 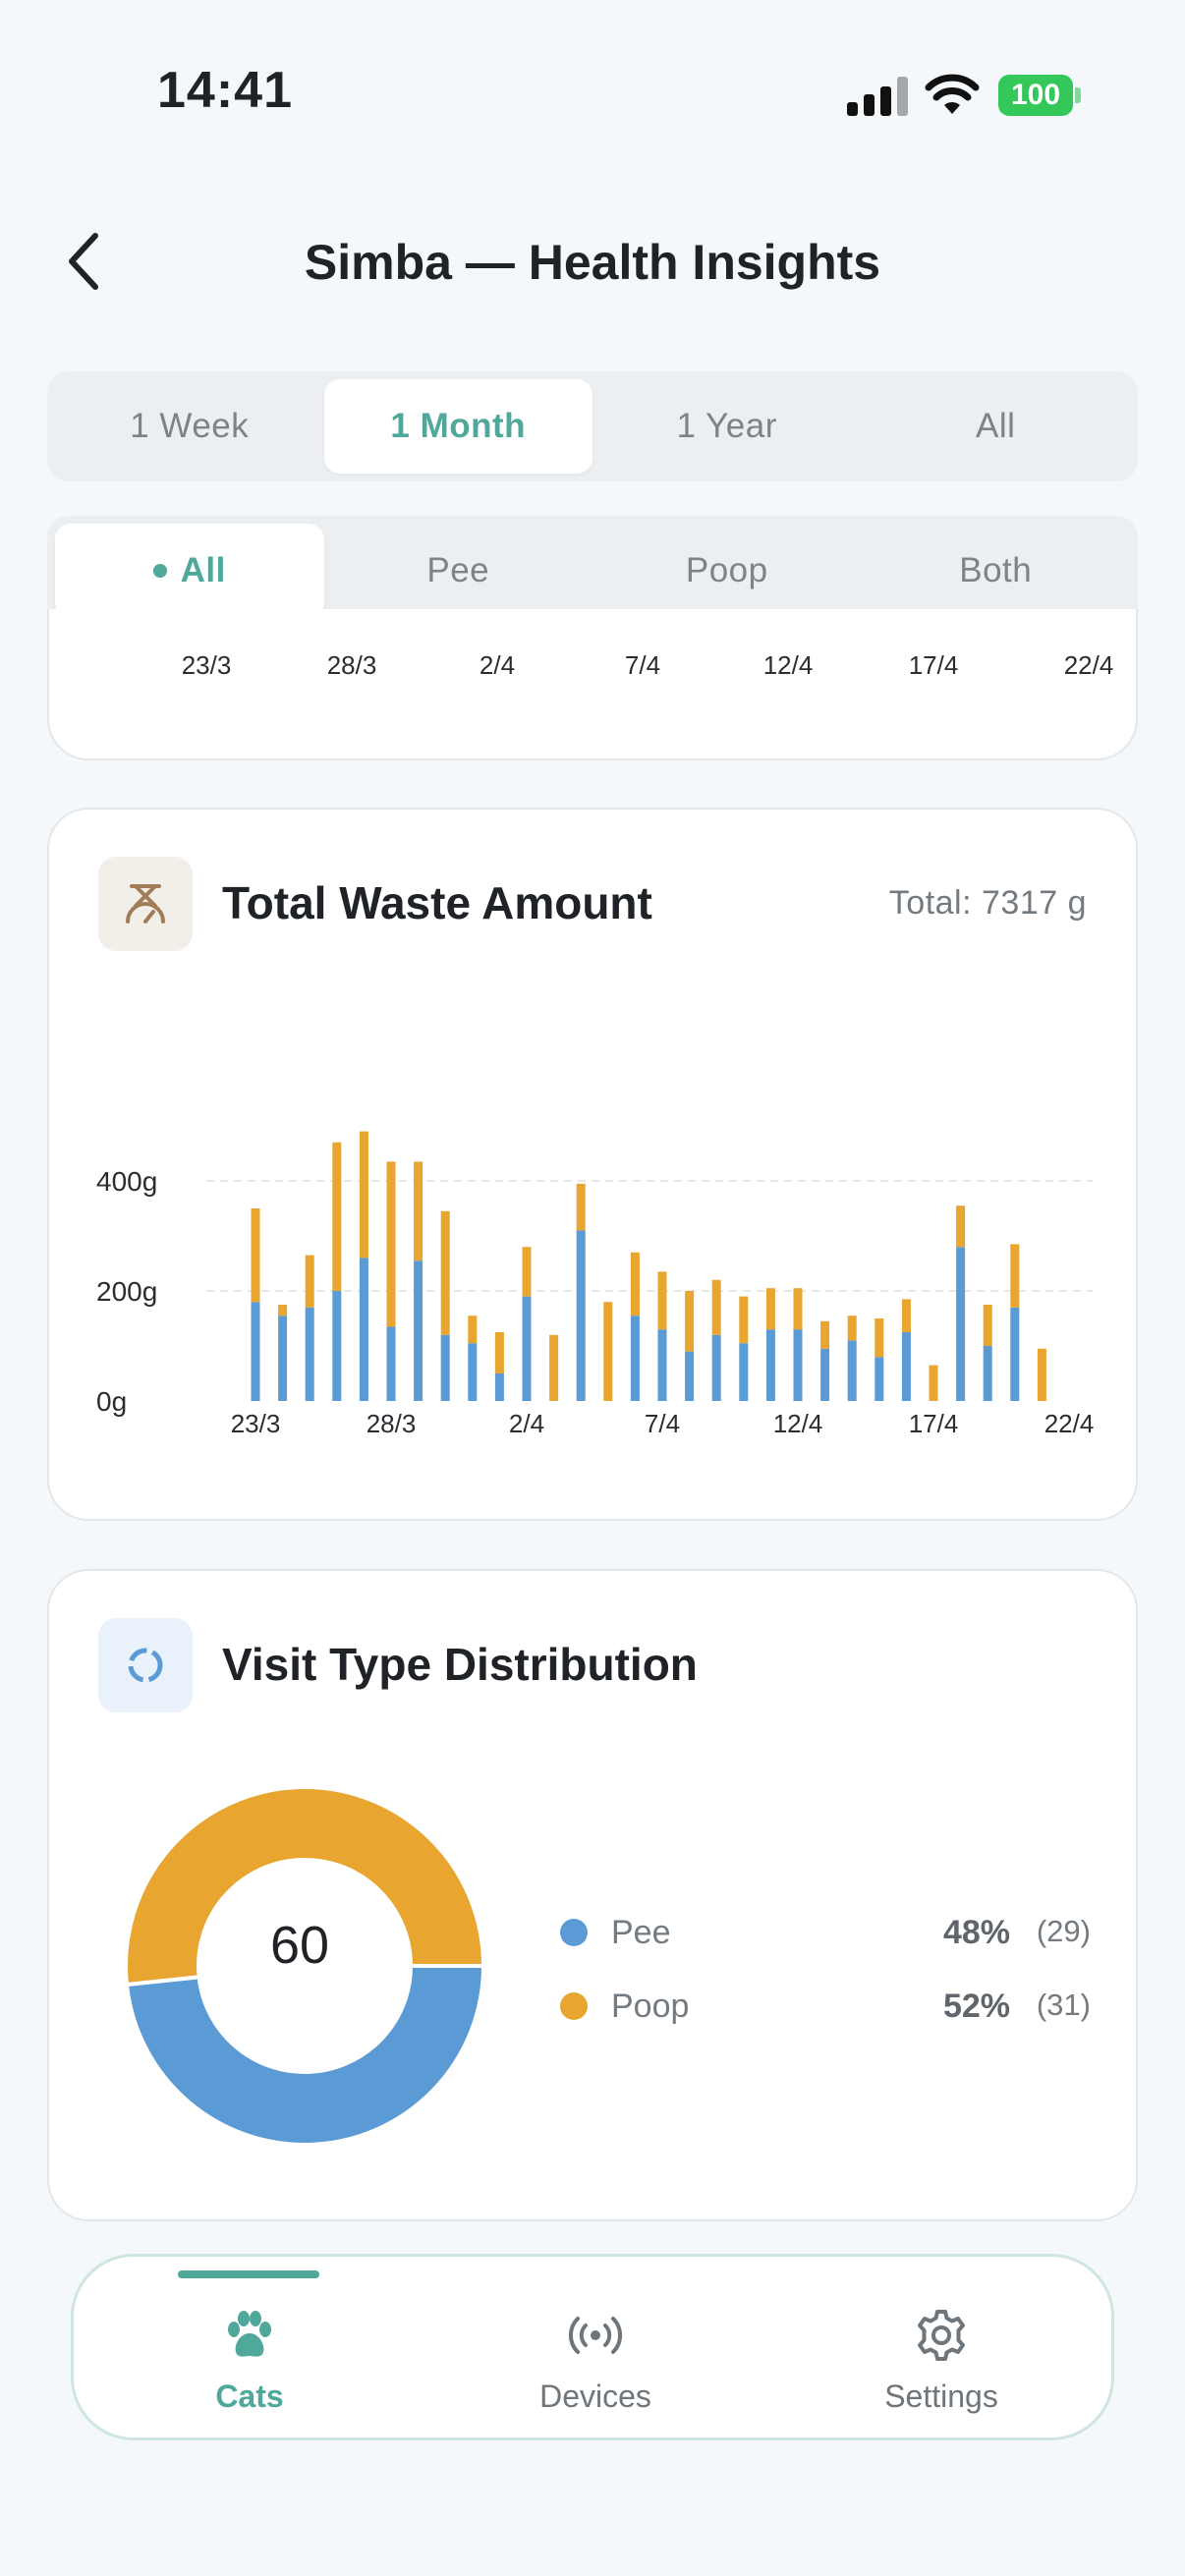 What do you see at coordinates (662, 1423) in the screenshot?
I see `x-tick-label: 7/4` at bounding box center [662, 1423].